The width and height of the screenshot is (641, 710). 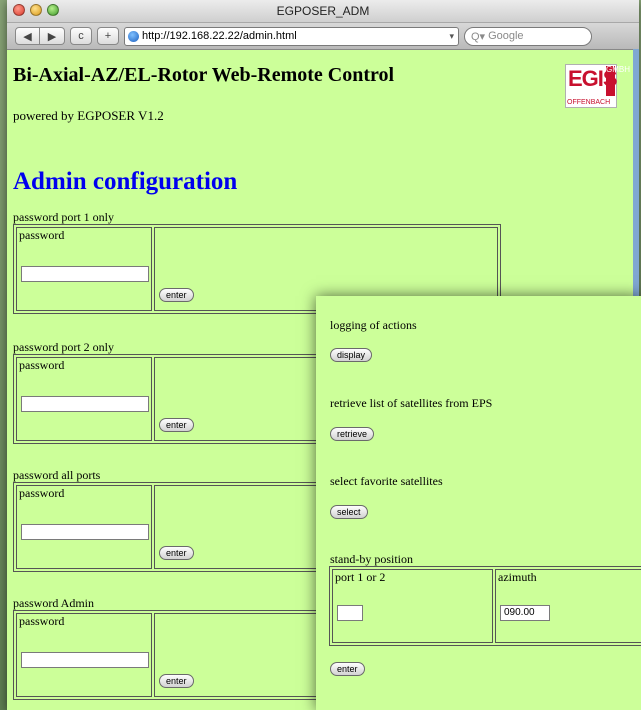 What do you see at coordinates (19, 10) in the screenshot?
I see `close-window-button` at bounding box center [19, 10].